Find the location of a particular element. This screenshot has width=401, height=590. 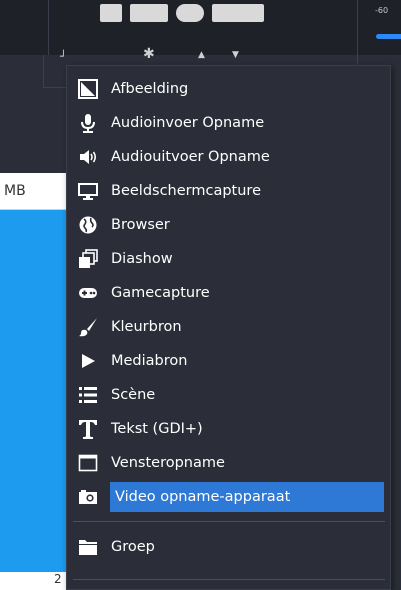

menu-item-label: Groep is located at coordinates (133, 547).